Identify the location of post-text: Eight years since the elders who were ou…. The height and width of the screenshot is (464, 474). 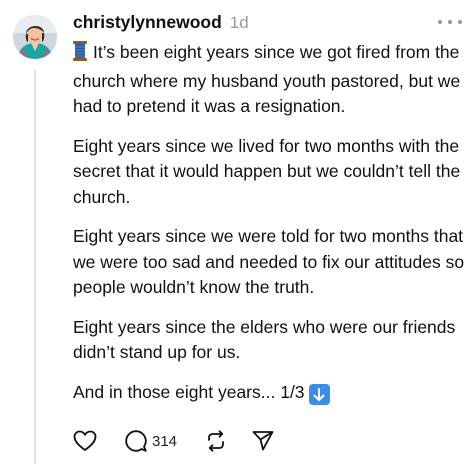
(264, 339).